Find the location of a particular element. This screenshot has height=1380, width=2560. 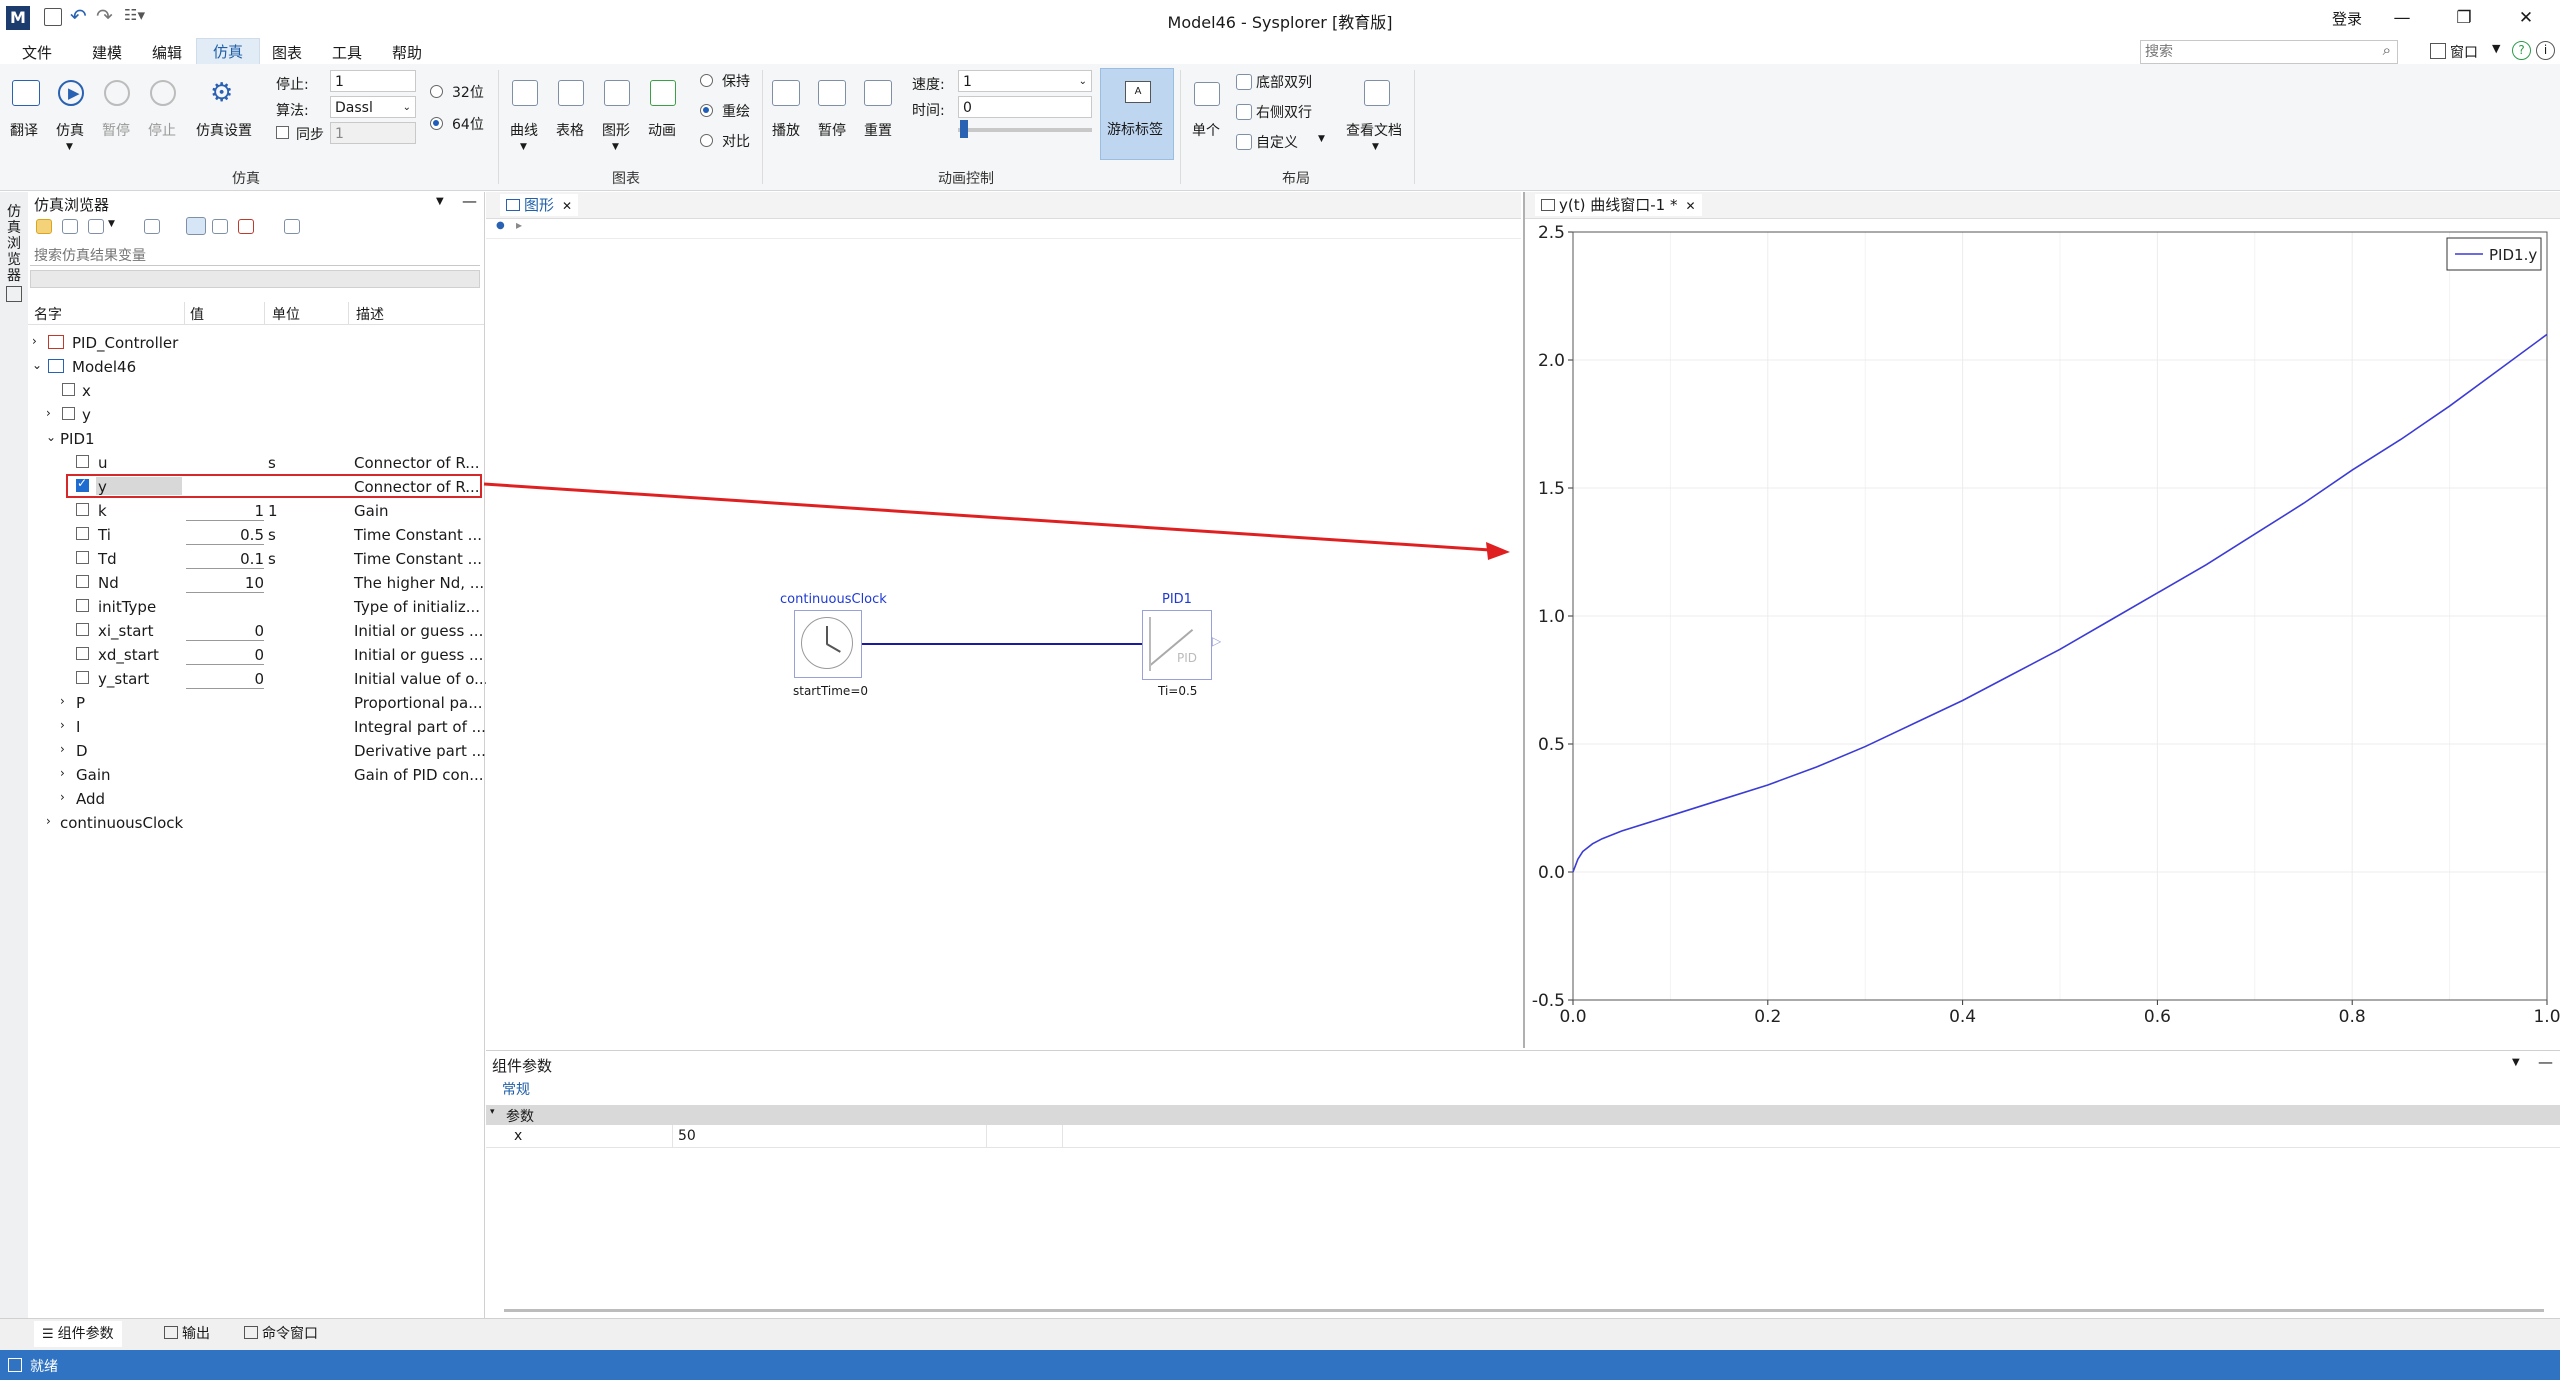

pause-icon is located at coordinates (117, 93).